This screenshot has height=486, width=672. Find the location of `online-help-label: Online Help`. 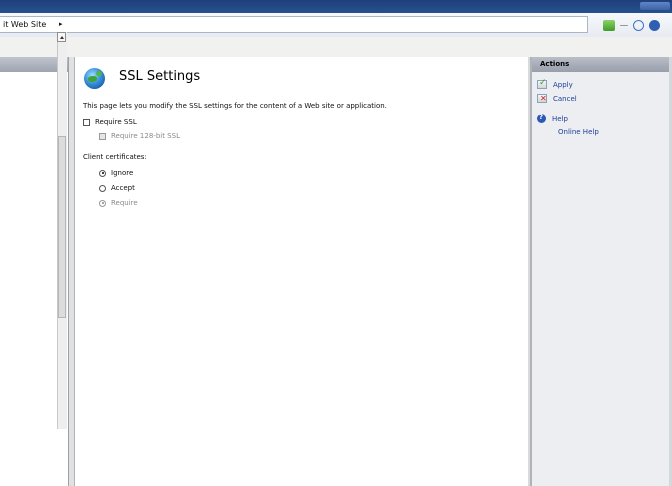

online-help-label: Online Help is located at coordinates (578, 132).